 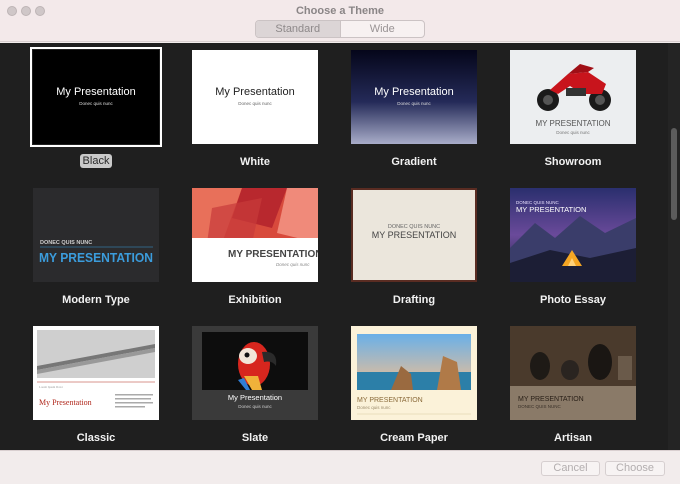 What do you see at coordinates (573, 162) in the screenshot?
I see `theme-label: Showroom` at bounding box center [573, 162].